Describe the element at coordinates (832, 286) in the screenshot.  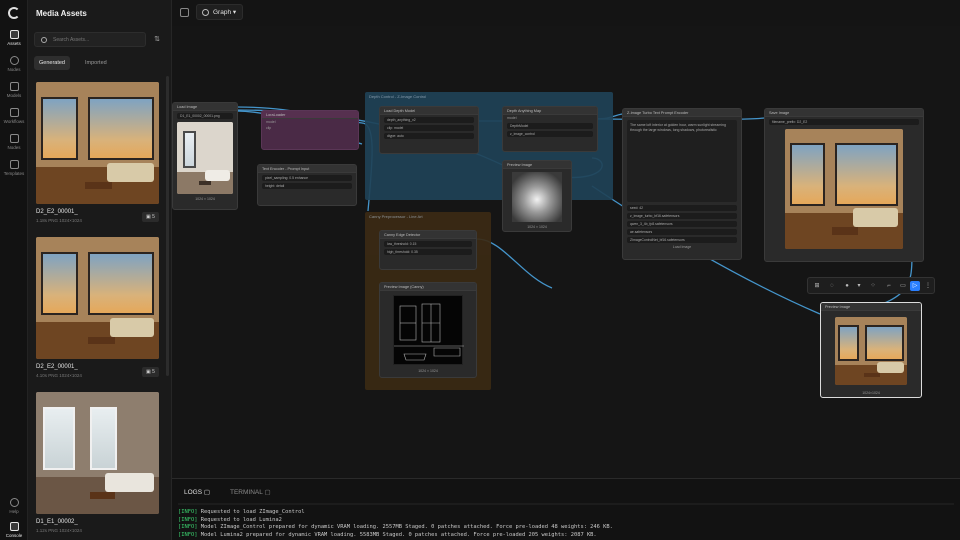
I see `bypass-icon: ◌` at that location.